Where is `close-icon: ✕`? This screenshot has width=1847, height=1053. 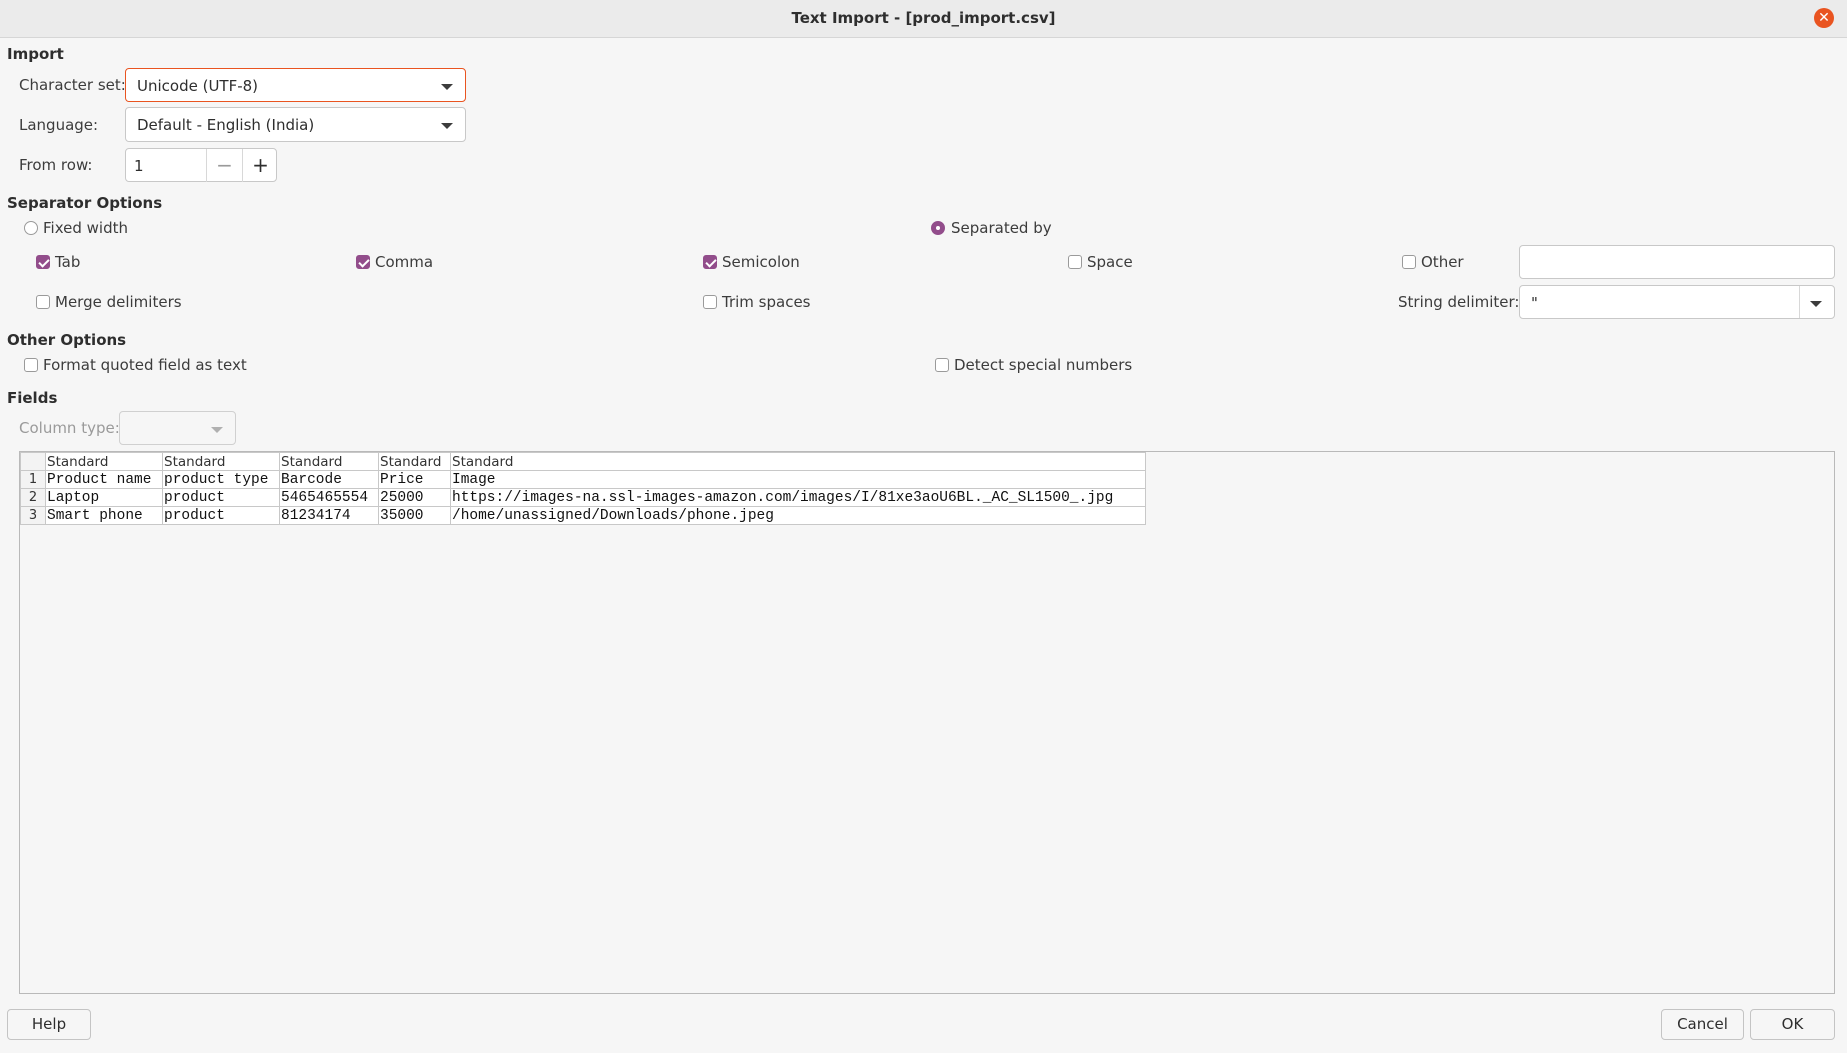 close-icon: ✕ is located at coordinates (1824, 18).